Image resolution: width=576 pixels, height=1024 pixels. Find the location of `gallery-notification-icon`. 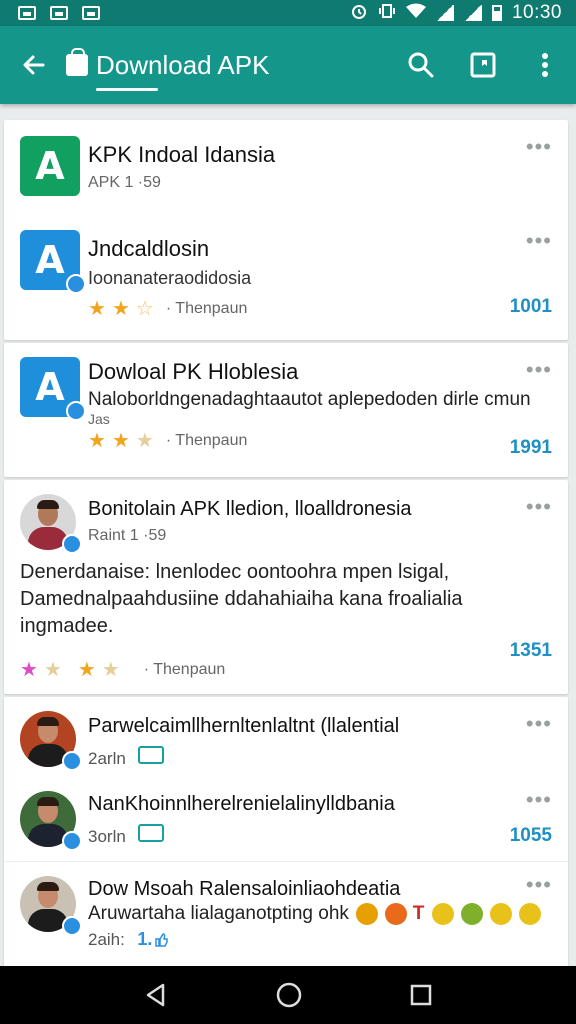

gallery-notification-icon is located at coordinates (91, 13).